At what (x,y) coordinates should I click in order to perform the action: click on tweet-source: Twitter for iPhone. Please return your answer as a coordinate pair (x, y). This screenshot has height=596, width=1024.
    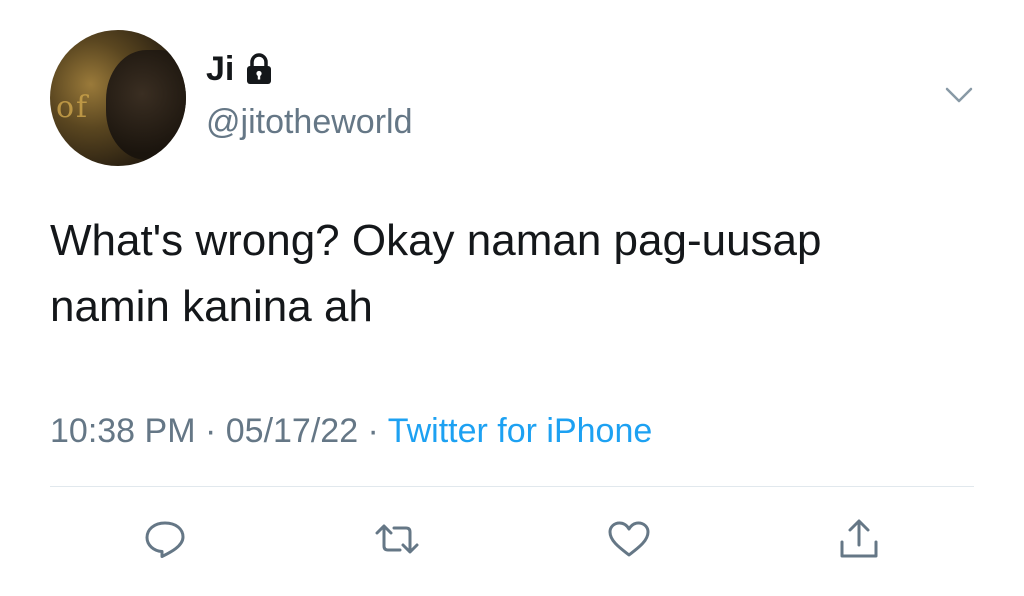
    Looking at the image, I should click on (520, 431).